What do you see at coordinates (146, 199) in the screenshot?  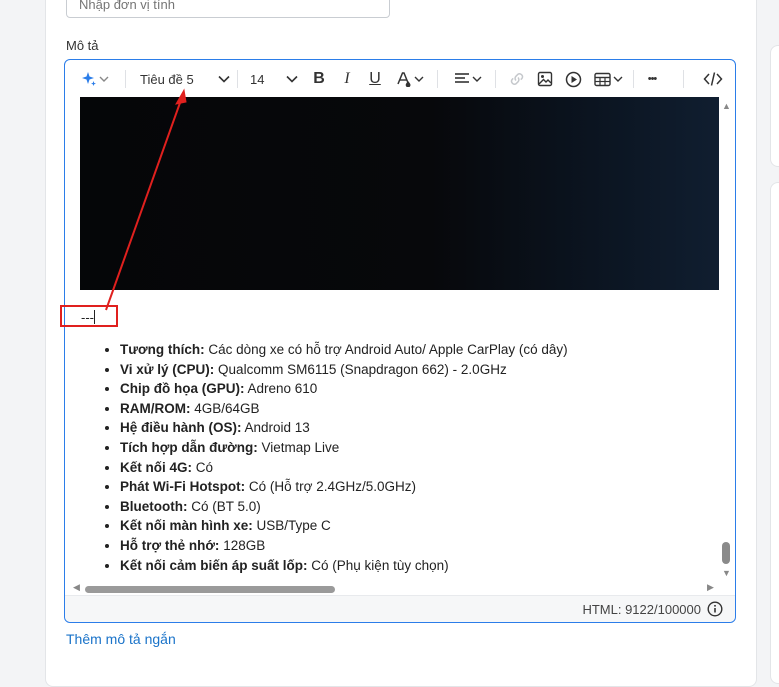 I see `annotation-arrow` at bounding box center [146, 199].